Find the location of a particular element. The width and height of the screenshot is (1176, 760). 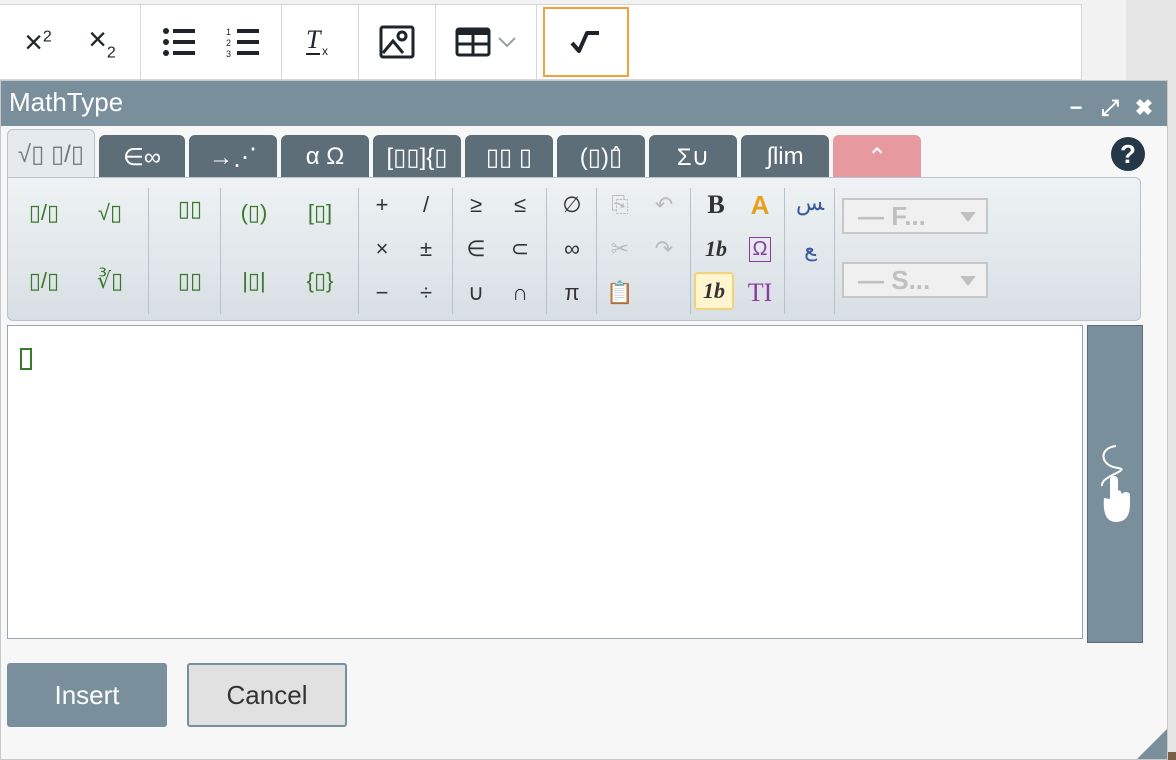

table-group is located at coordinates (486, 42).